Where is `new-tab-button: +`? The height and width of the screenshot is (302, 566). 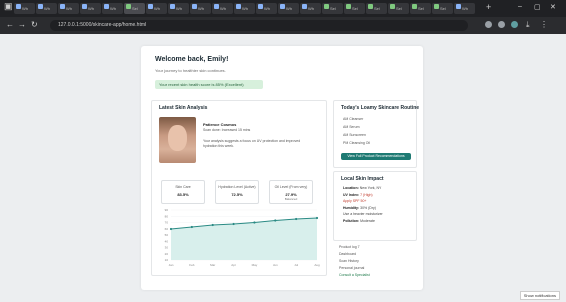 new-tab-button: + is located at coordinates (488, 7).